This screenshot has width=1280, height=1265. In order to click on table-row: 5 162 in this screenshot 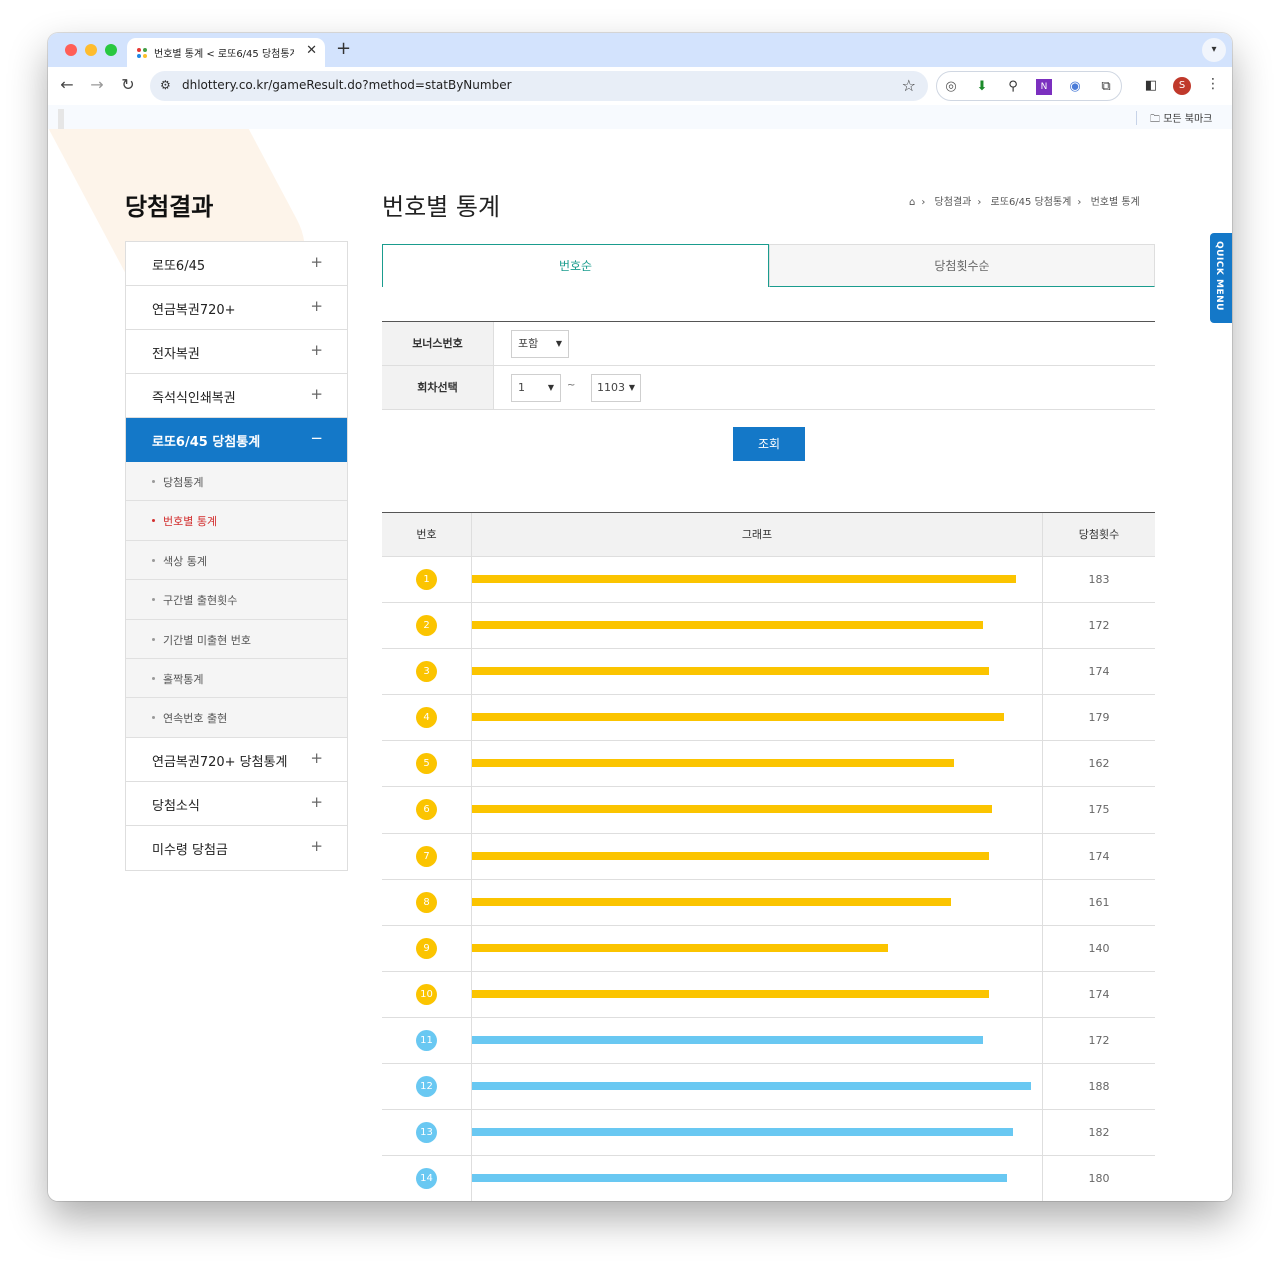, I will do `click(768, 764)`.